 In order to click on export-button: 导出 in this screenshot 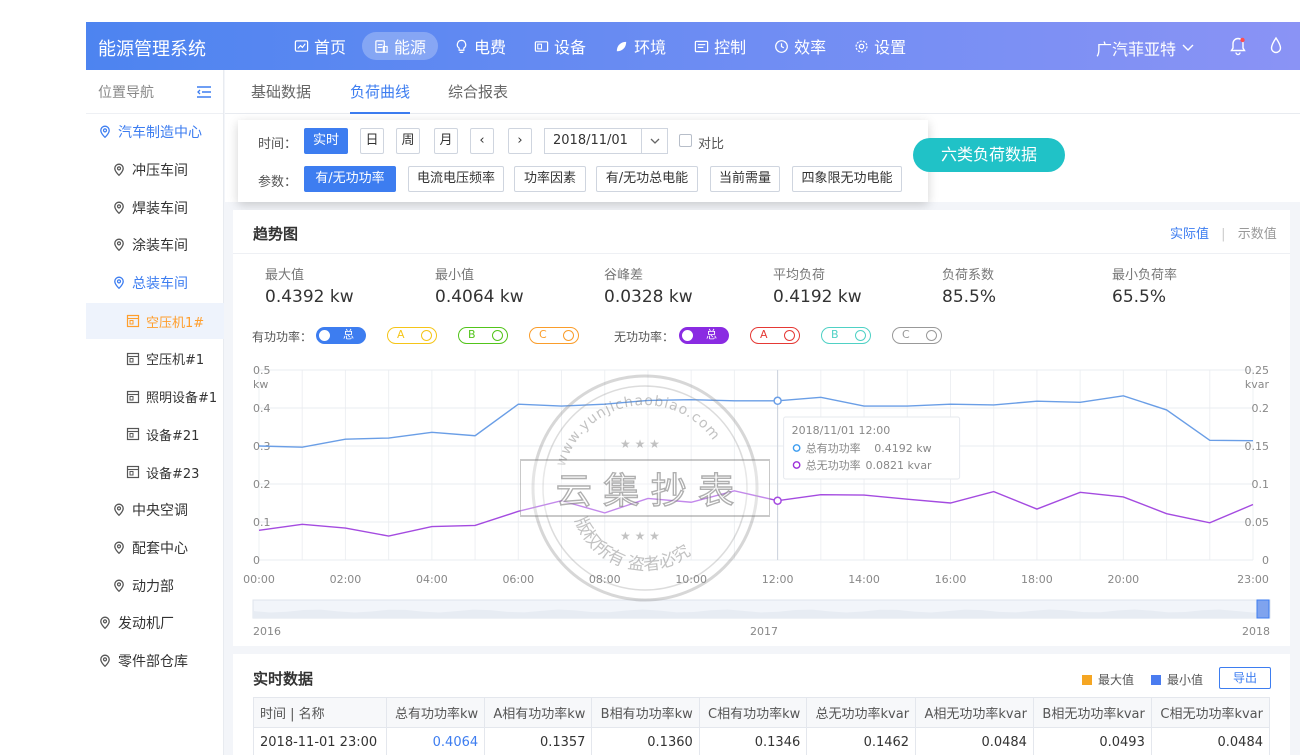, I will do `click(1245, 678)`.